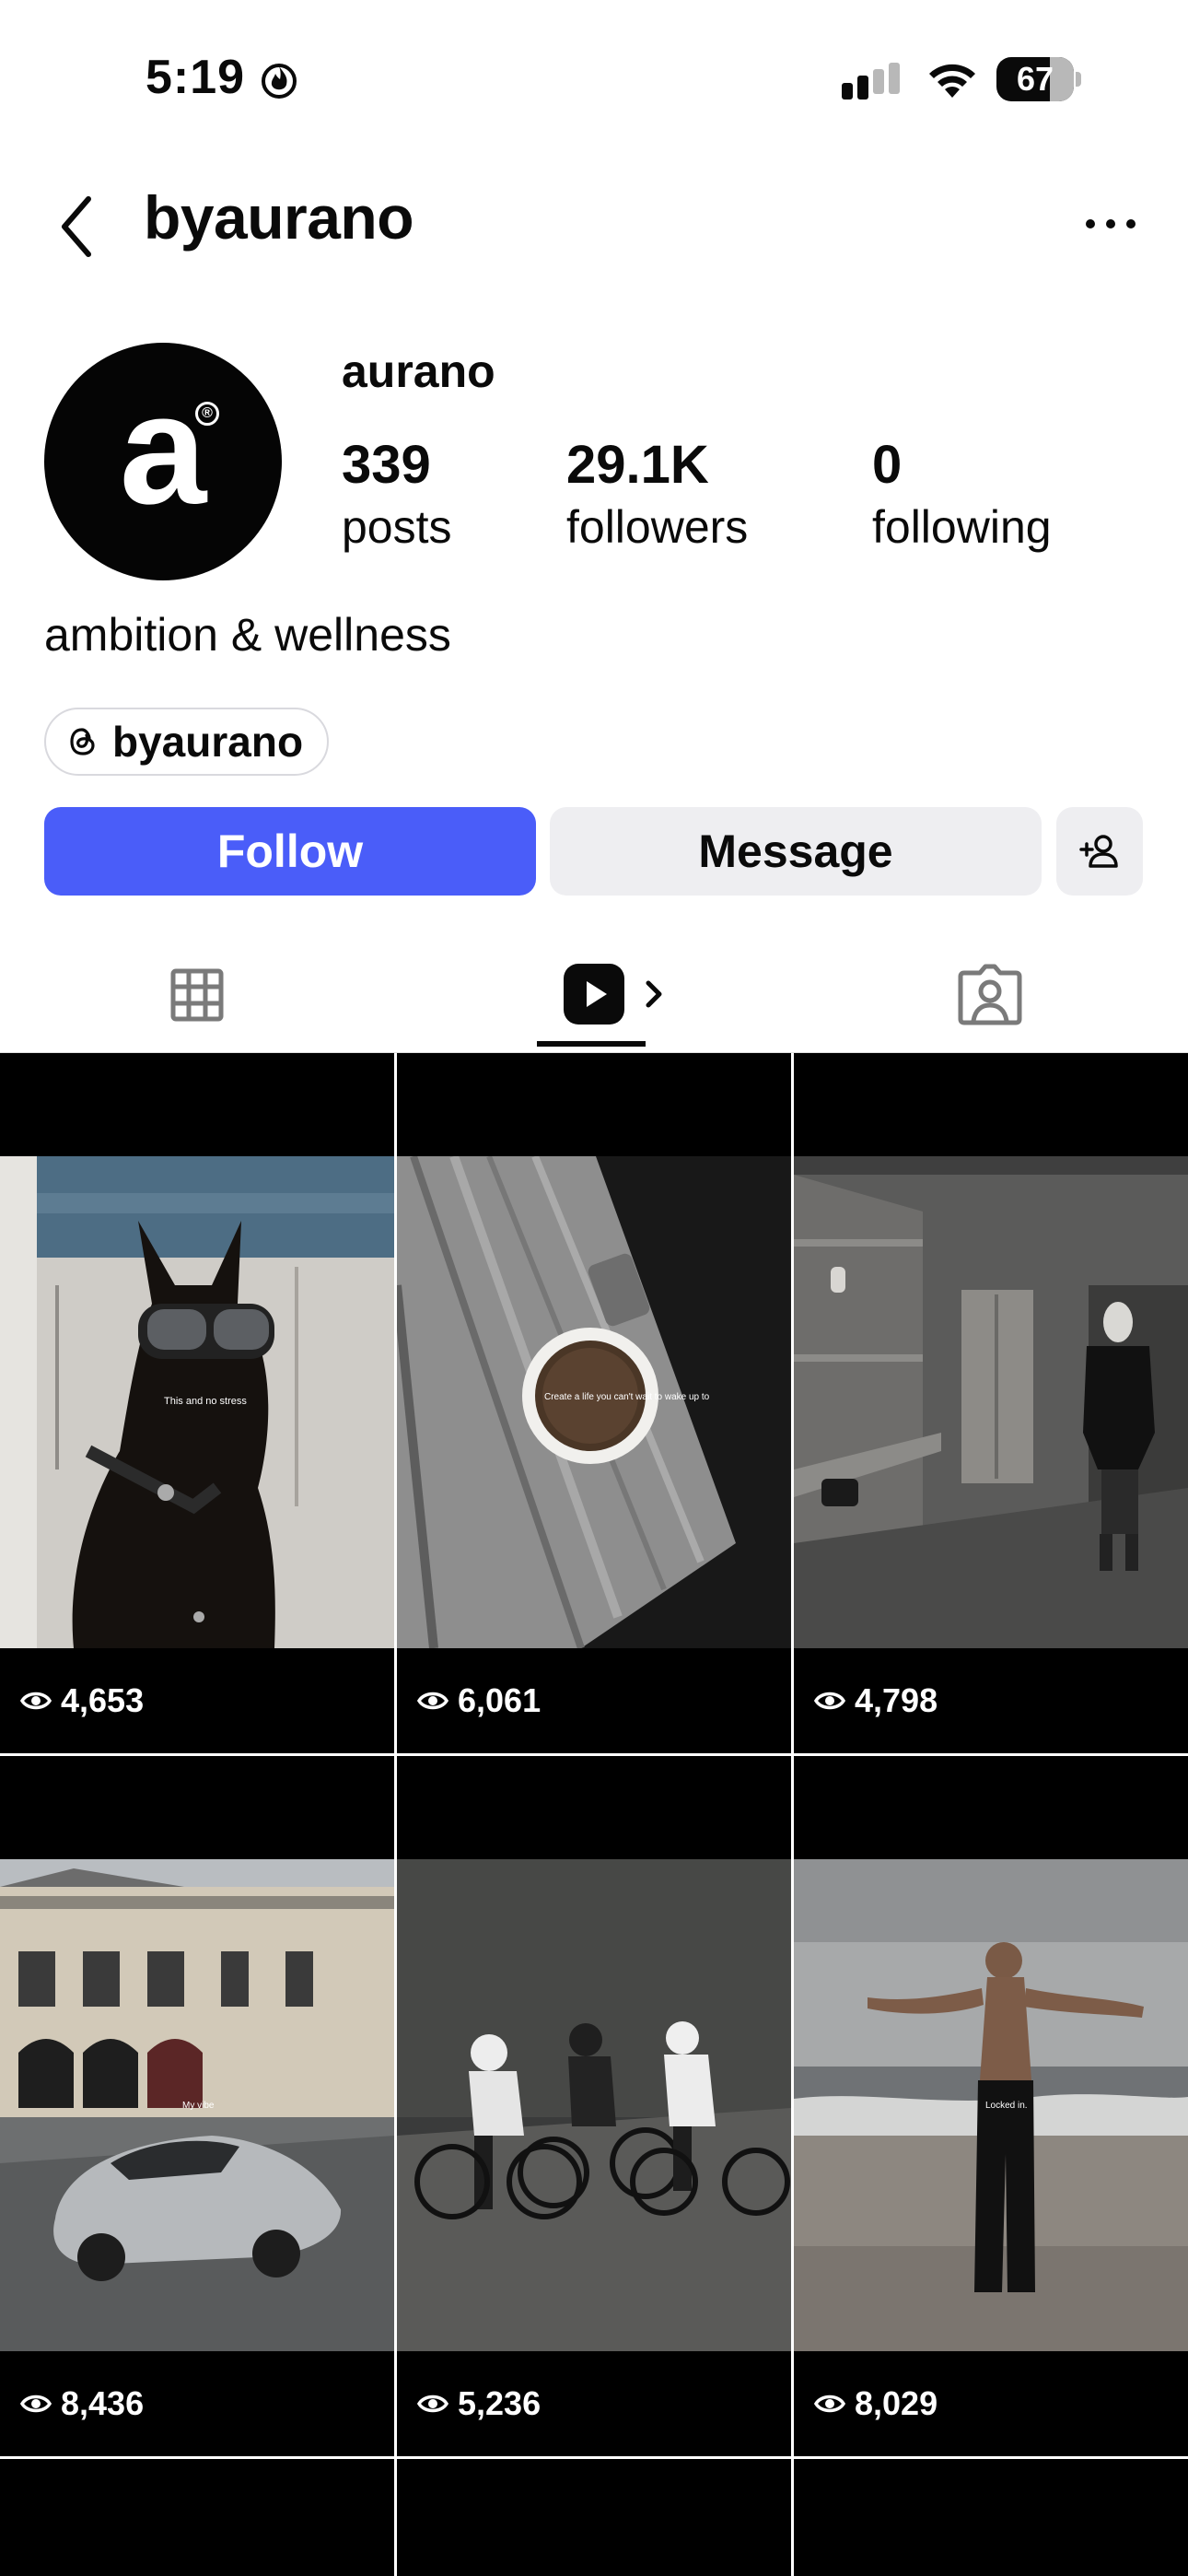 This screenshot has width=1188, height=2576. I want to click on tab-reels, so click(616, 1000).